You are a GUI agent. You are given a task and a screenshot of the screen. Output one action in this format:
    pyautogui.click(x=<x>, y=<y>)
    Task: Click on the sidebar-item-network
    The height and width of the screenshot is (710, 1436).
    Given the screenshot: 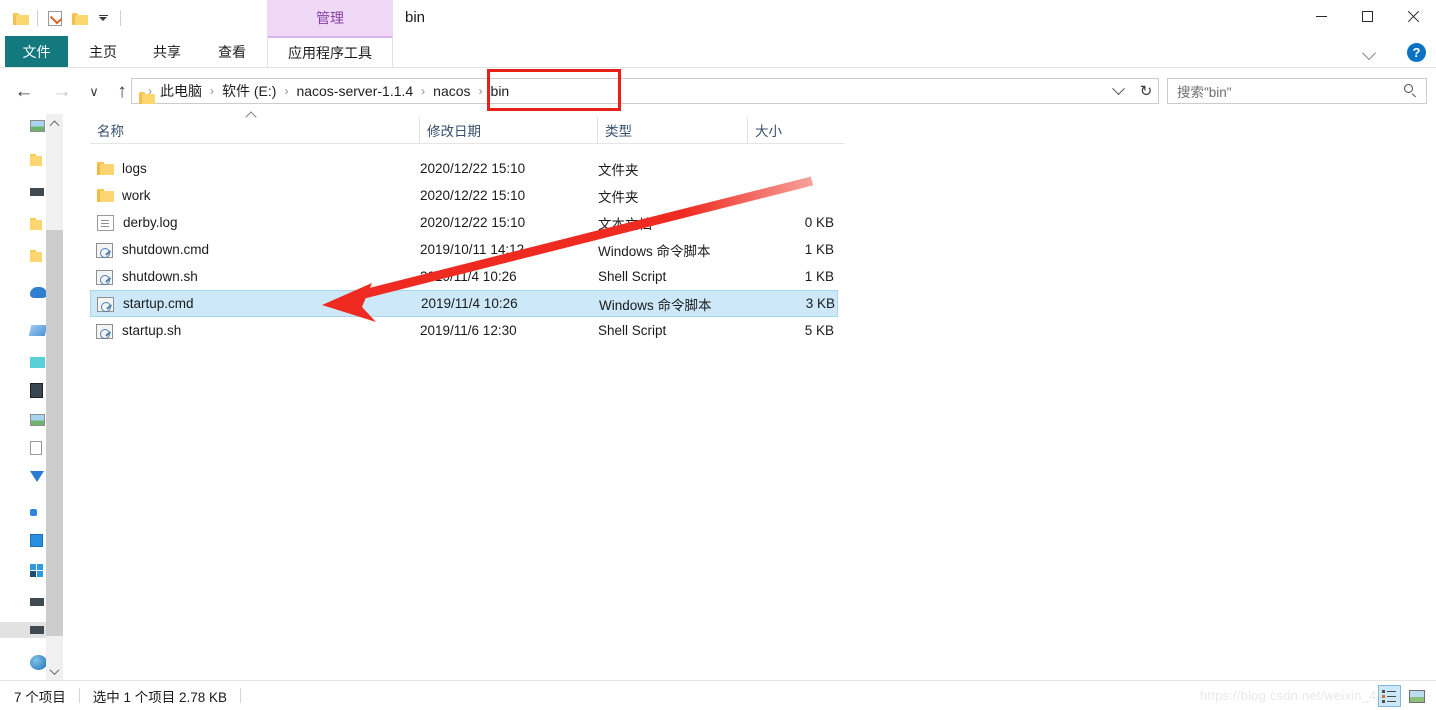 What is the action you would take?
    pyautogui.click(x=38, y=362)
    